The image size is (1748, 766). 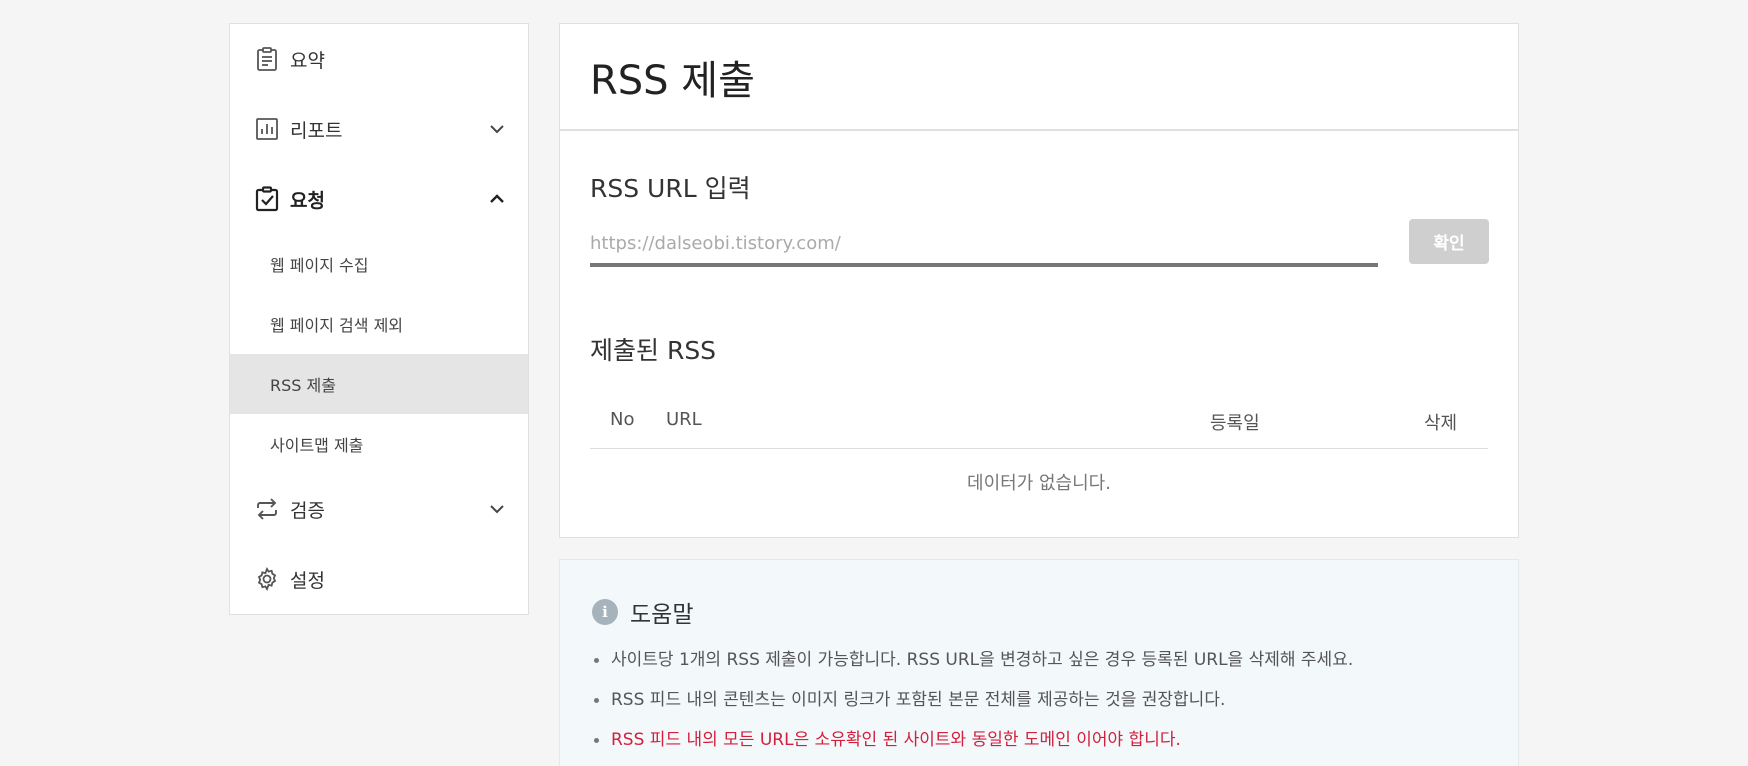 What do you see at coordinates (379, 579) in the screenshot?
I see `sidebar-item-settings: 설정` at bounding box center [379, 579].